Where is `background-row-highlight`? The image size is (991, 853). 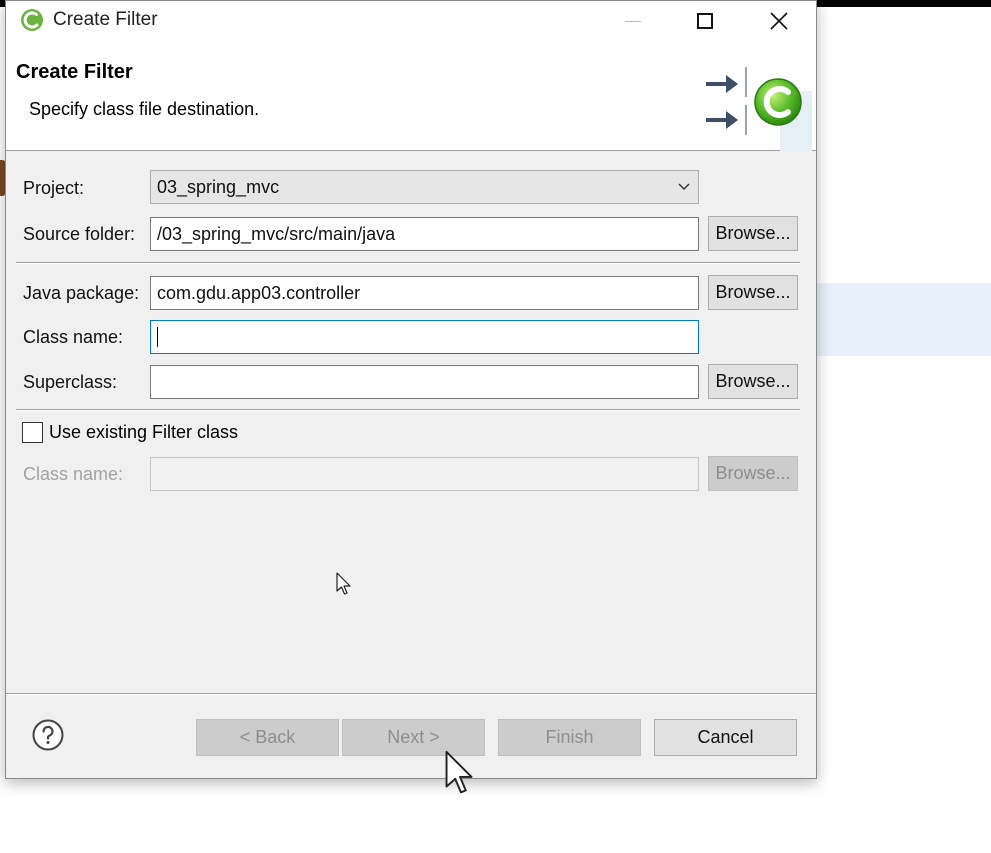 background-row-highlight is located at coordinates (903, 319).